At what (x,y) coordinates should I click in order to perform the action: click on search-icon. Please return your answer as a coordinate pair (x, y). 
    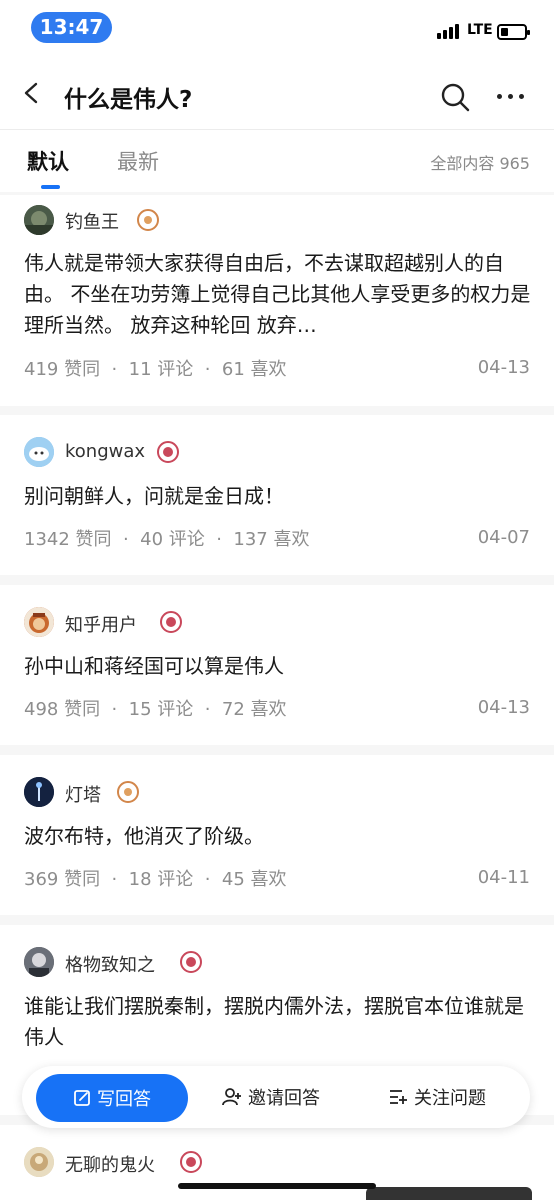
    Looking at the image, I should click on (455, 97).